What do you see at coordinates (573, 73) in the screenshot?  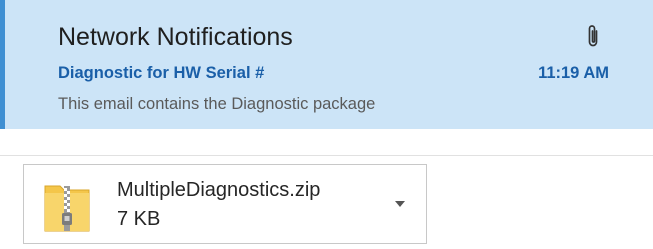 I see `received-time: 11:19 AM` at bounding box center [573, 73].